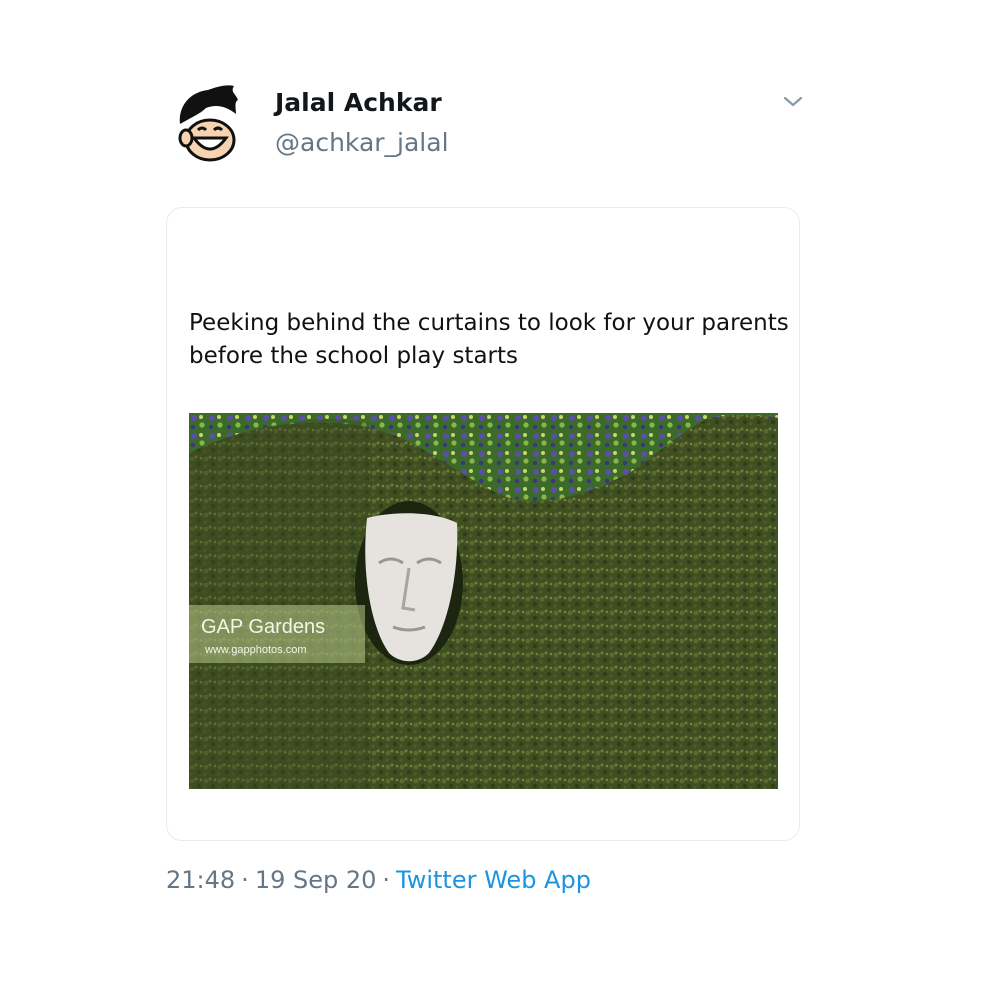  What do you see at coordinates (358, 102) in the screenshot?
I see `author-name: Jalal Achkar` at bounding box center [358, 102].